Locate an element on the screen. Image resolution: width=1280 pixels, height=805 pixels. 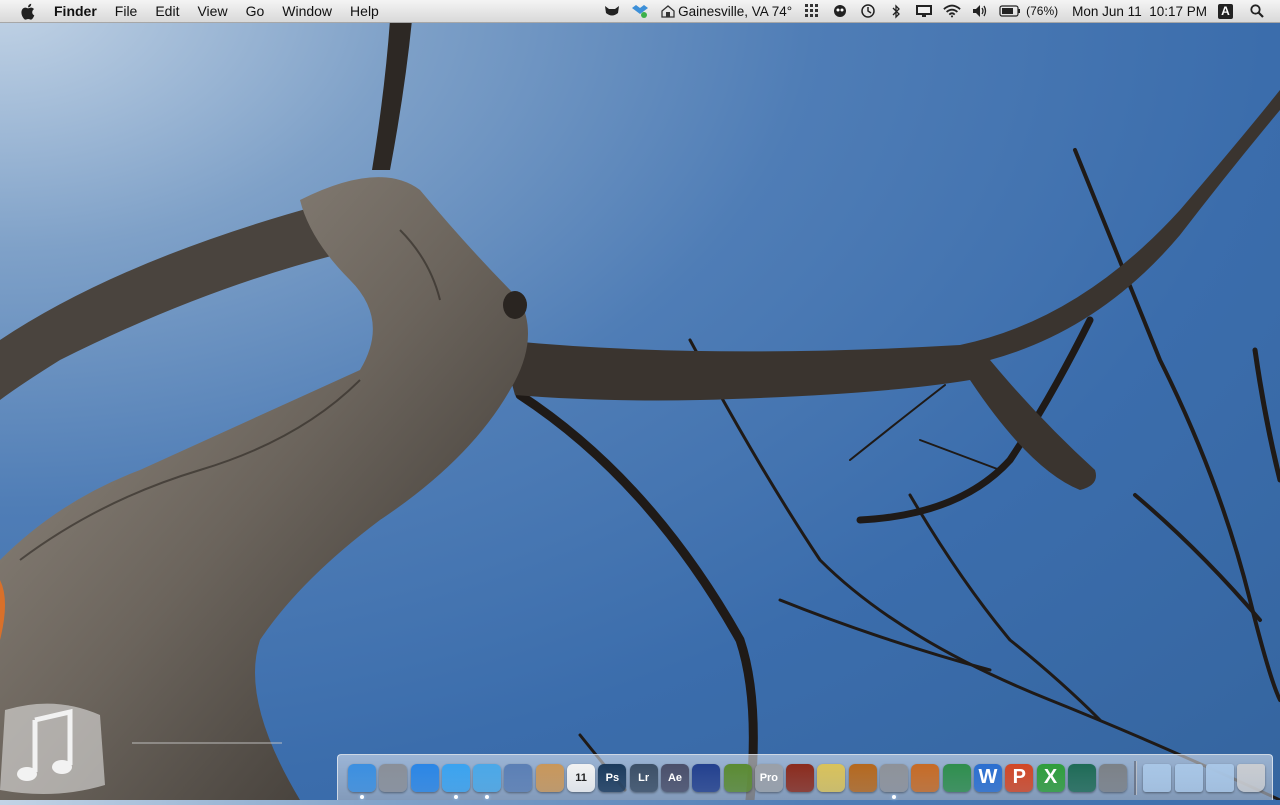
menu-file: File is located at coordinates (126, 11).